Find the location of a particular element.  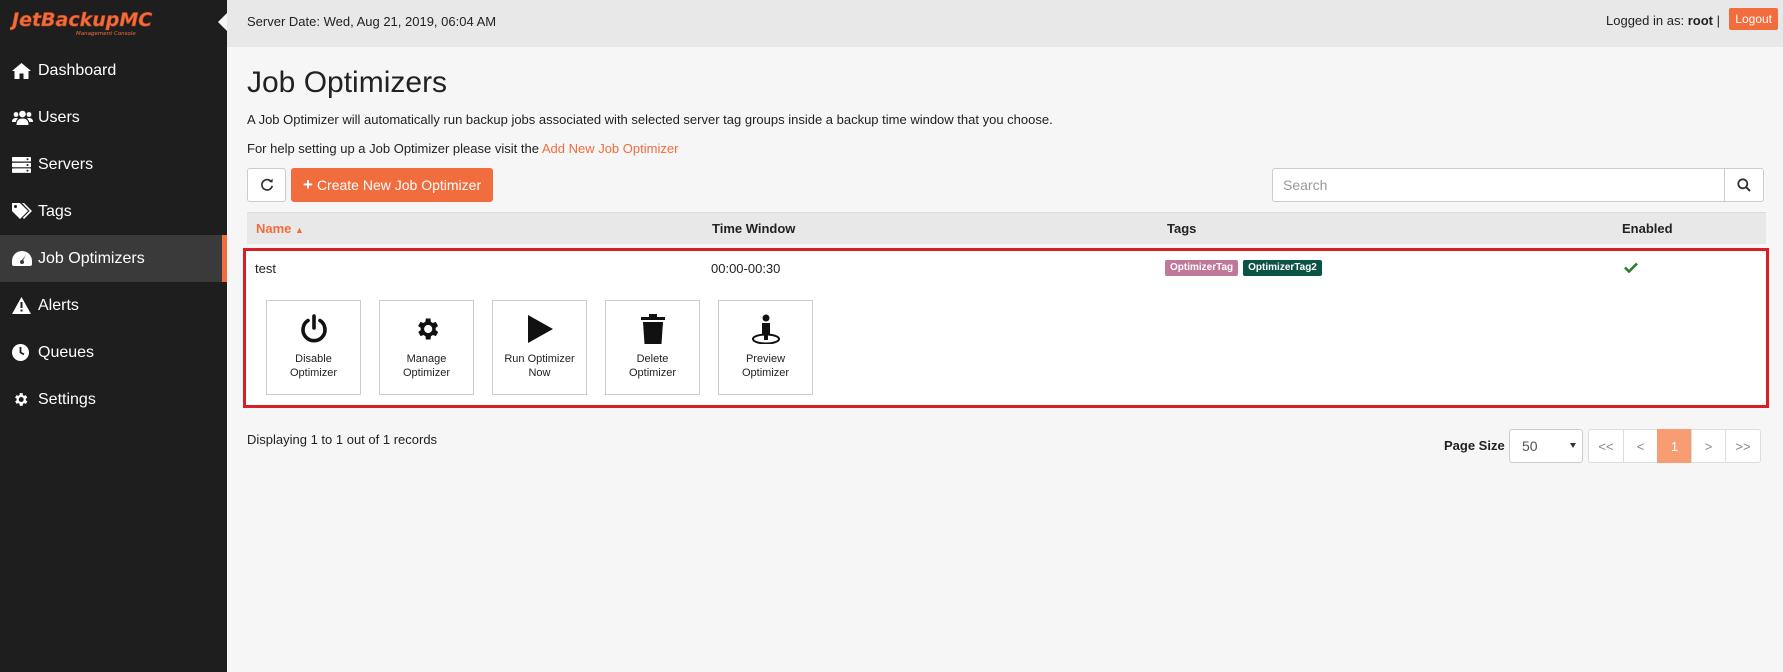

alert-icon is located at coordinates (23, 306).